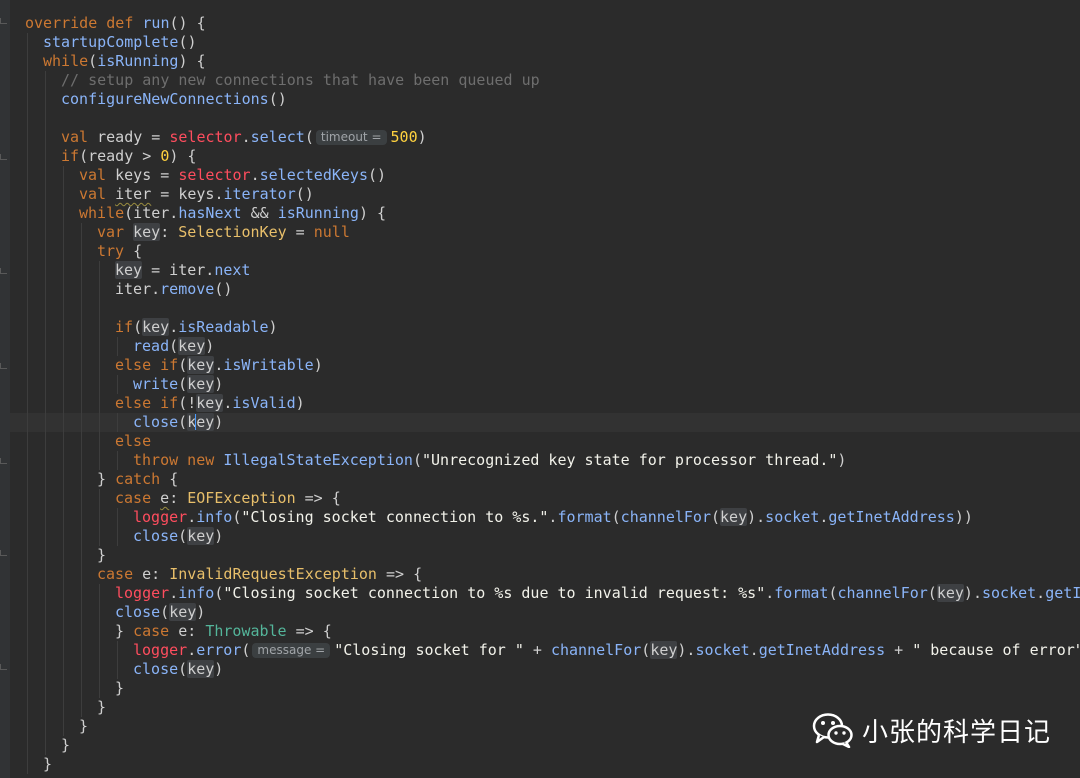 The height and width of the screenshot is (778, 1080). What do you see at coordinates (540, 23) in the screenshot?
I see `code-line: override def run() {` at bounding box center [540, 23].